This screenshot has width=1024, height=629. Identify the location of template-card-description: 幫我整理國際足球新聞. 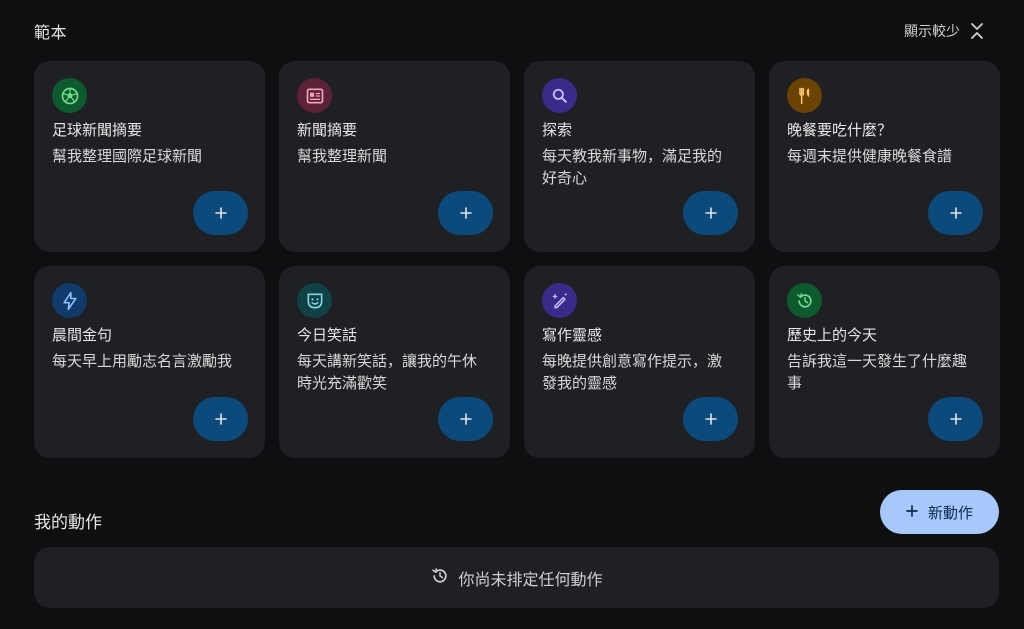
(127, 156).